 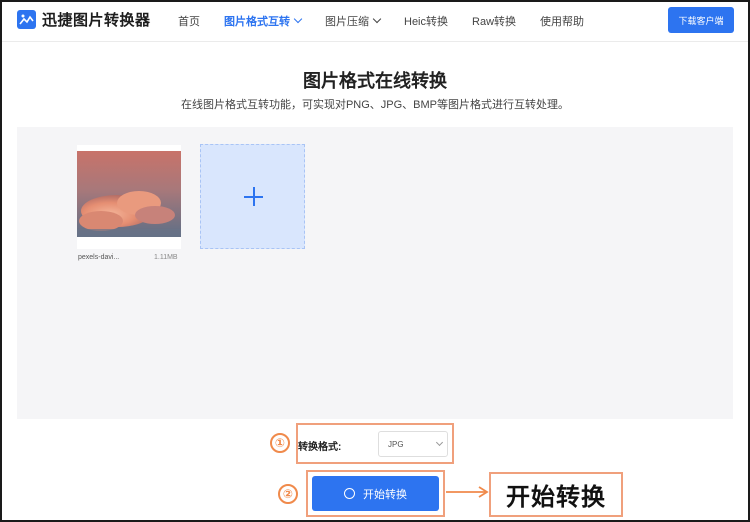 What do you see at coordinates (396, 444) in the screenshot?
I see `format-select-value: JPG` at bounding box center [396, 444].